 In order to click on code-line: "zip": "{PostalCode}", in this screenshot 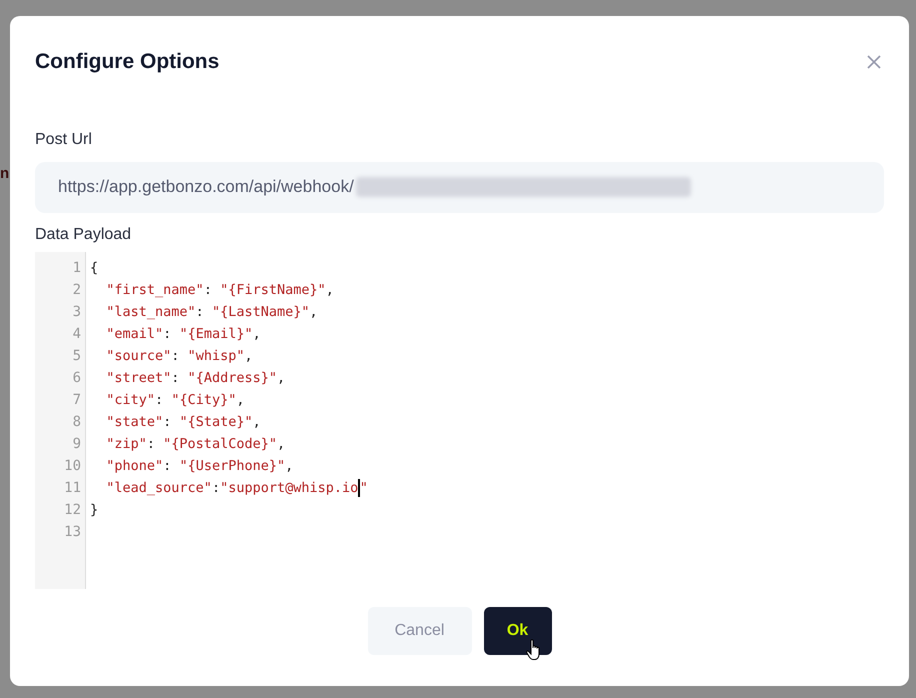, I will do `click(195, 444)`.